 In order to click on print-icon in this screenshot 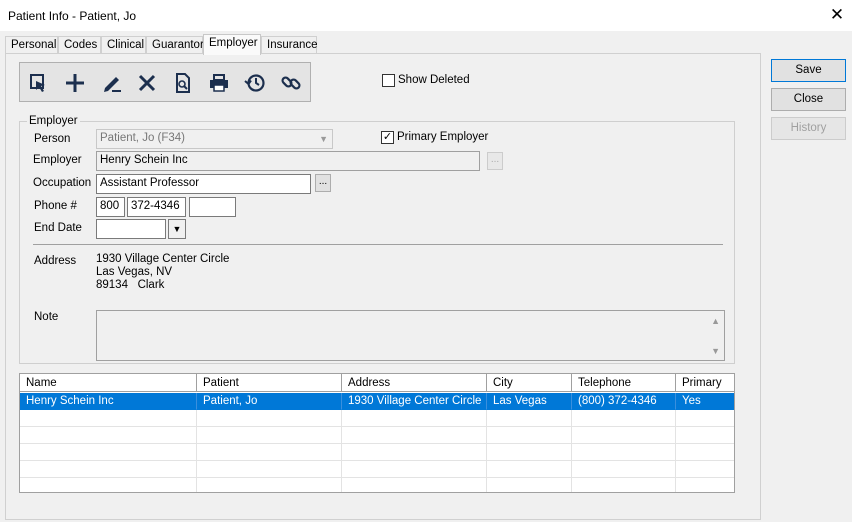, I will do `click(219, 83)`.